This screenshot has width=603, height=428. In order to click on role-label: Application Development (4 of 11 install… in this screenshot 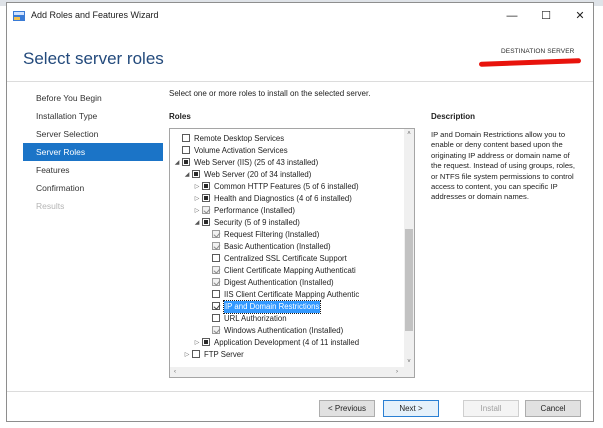, I will do `click(286, 343)`.